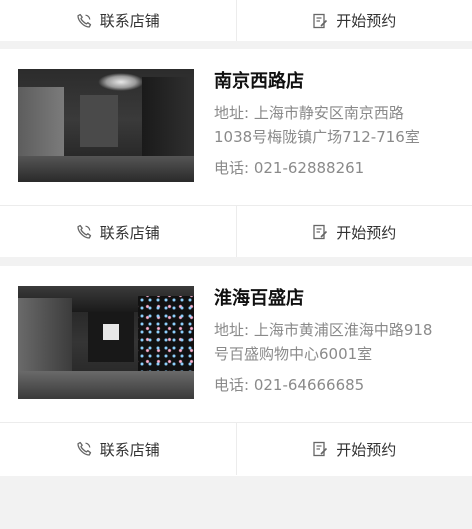  What do you see at coordinates (259, 298) in the screenshot?
I see `store-name: 淮海百盛店` at bounding box center [259, 298].